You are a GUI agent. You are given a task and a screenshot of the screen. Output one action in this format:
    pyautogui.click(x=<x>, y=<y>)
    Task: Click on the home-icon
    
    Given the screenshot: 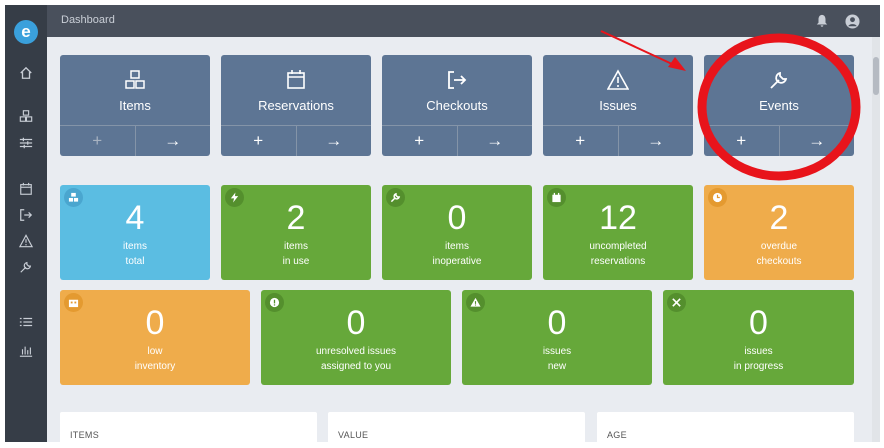 What is the action you would take?
    pyautogui.click(x=26, y=72)
    